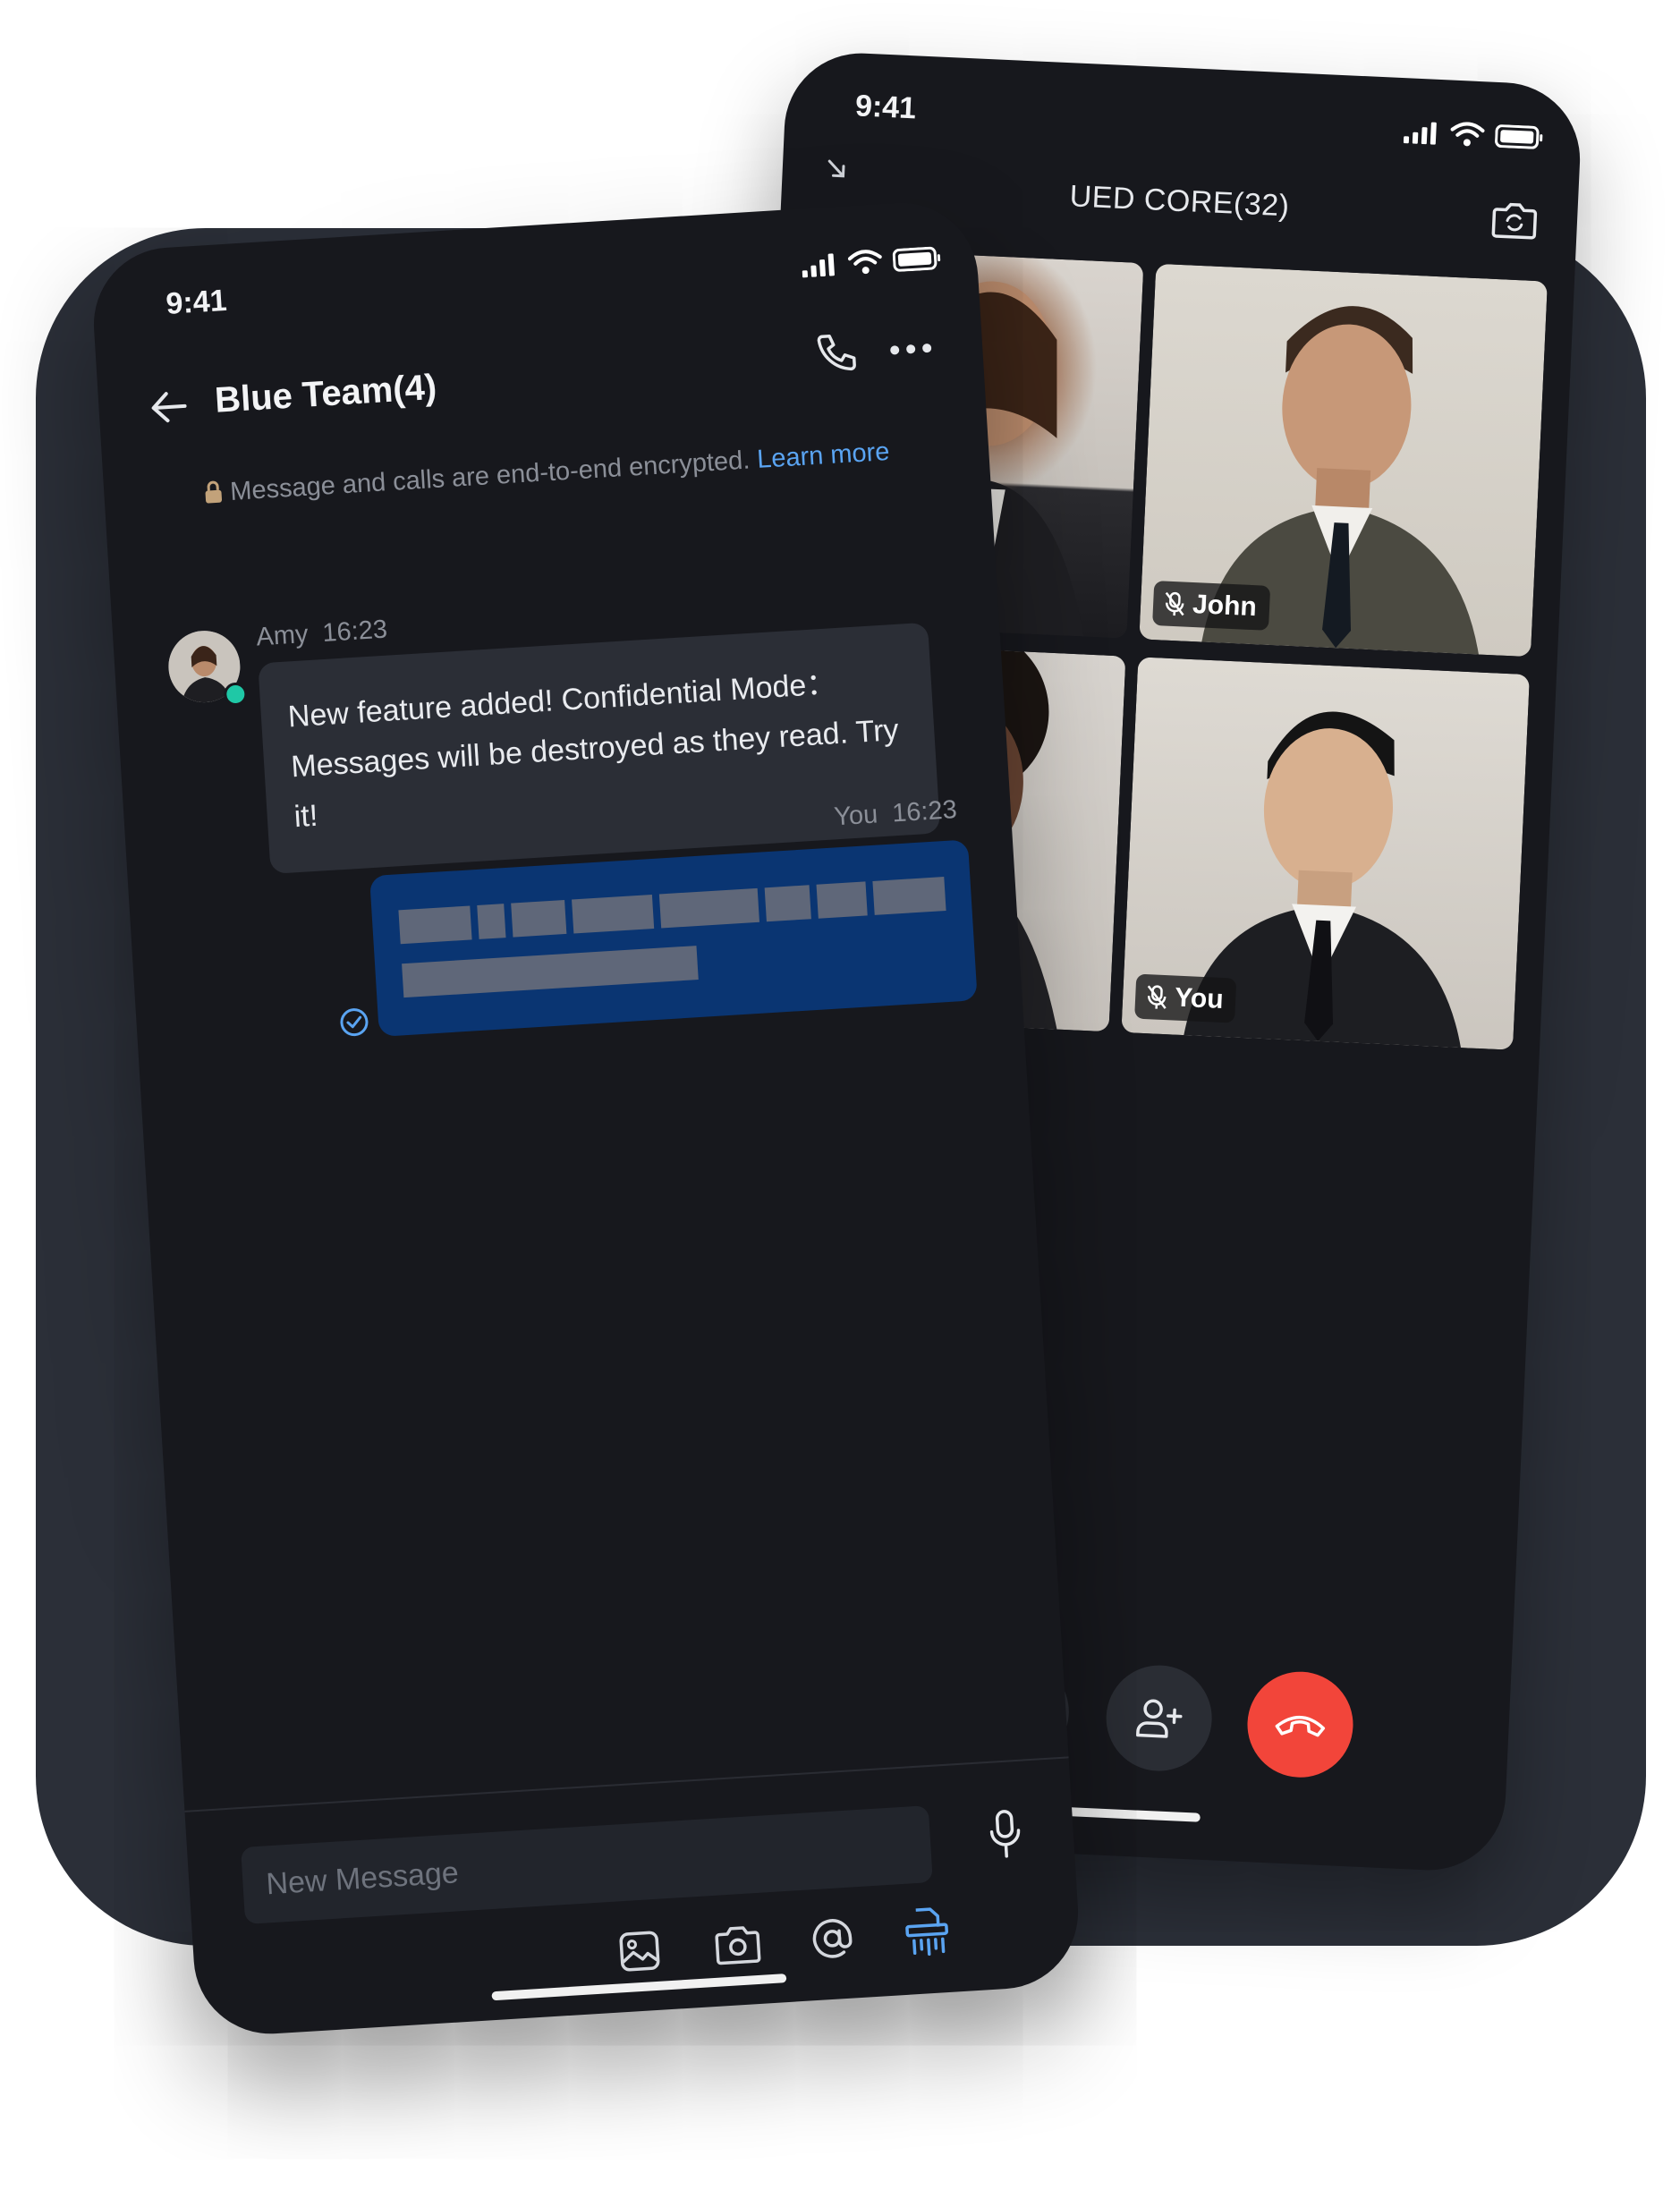  Describe the element at coordinates (626, 1784) in the screenshot. I see `composer-divider` at that location.